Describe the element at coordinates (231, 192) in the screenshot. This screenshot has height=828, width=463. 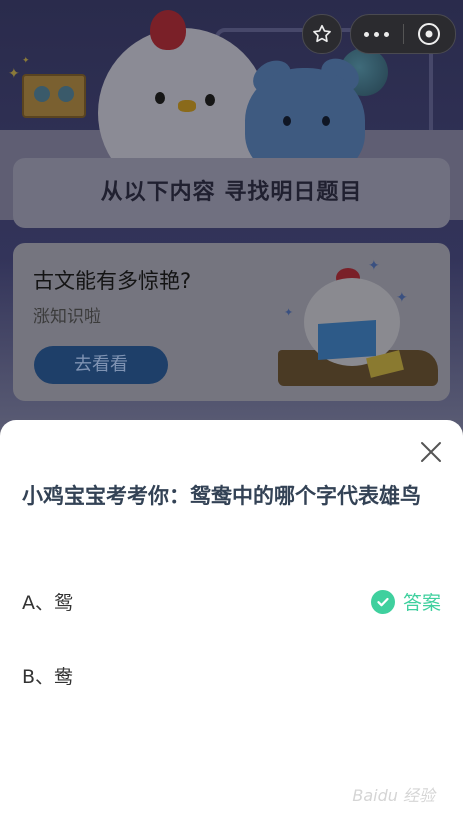
I see `header-title: 从以下内容 寻找明日题目` at that location.